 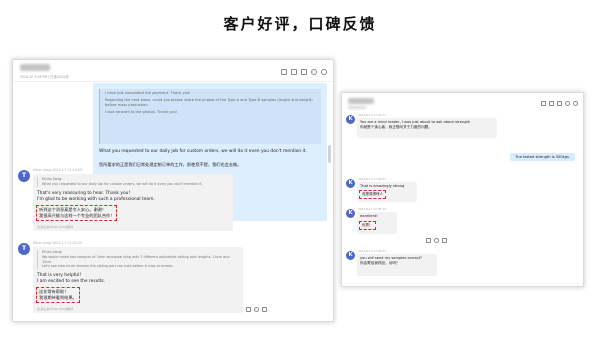 What do you see at coordinates (173, 71) in the screenshot?
I see `chat-header: 2024.10 3:26 PM | 已读/2024年` at bounding box center [173, 71].